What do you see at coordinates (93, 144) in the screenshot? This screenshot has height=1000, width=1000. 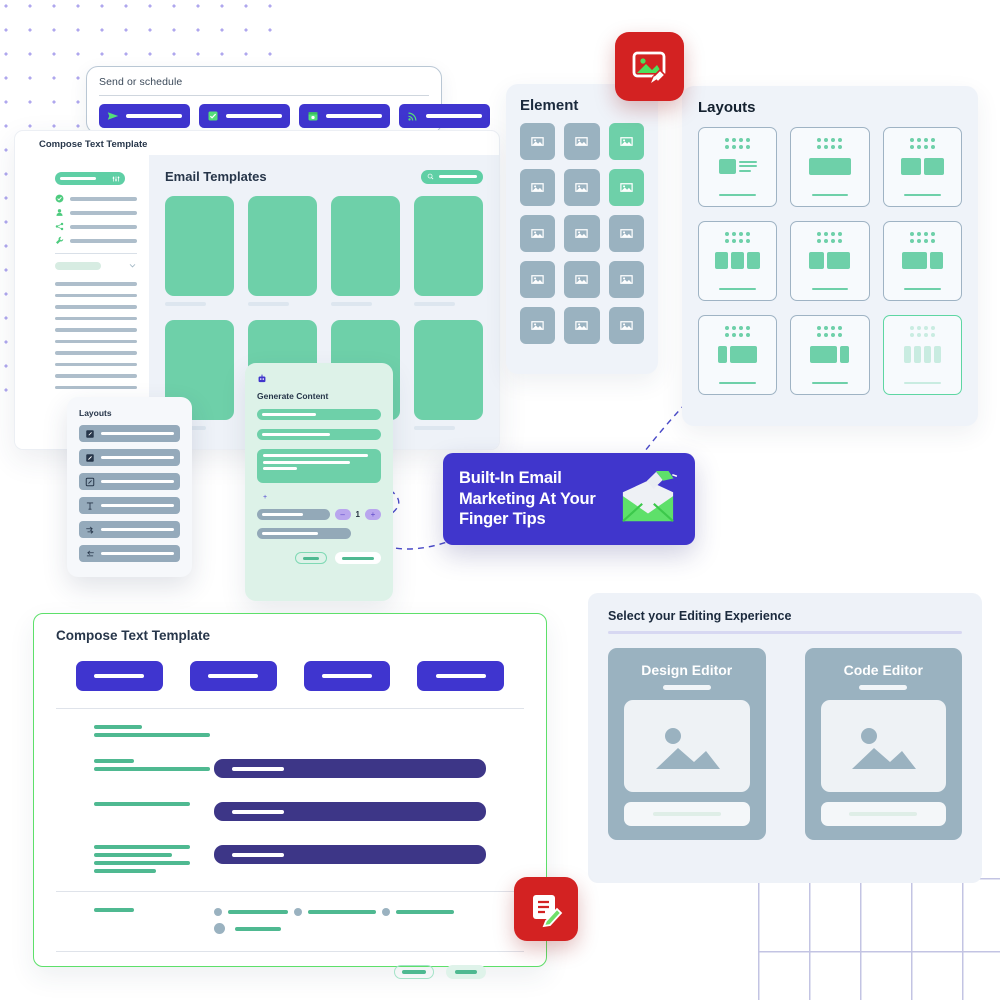 I see `window-title: Compose Text Template` at bounding box center [93, 144].